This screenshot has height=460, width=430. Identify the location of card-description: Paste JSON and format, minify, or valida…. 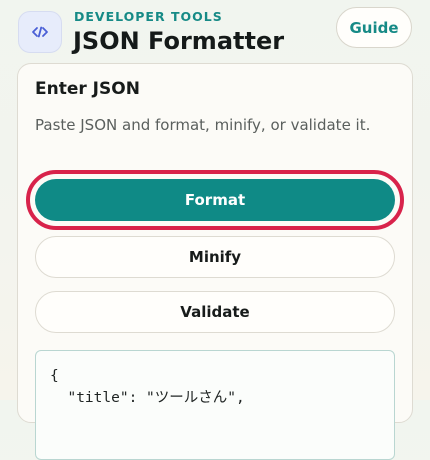
(203, 125).